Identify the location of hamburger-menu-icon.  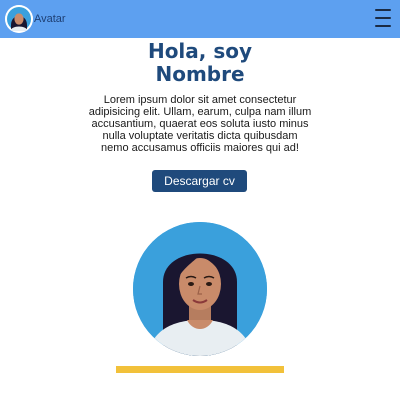
(383, 18).